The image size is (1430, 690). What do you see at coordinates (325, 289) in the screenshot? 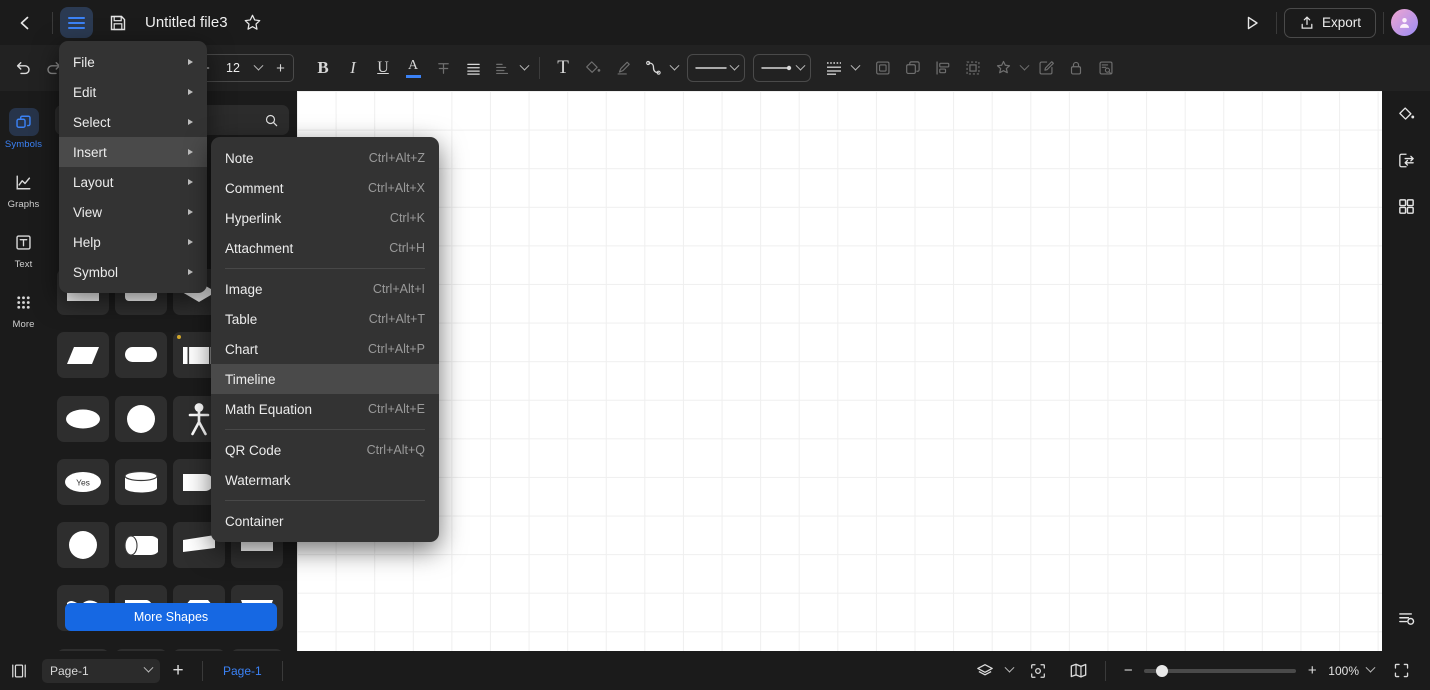
I see `submenu-item-image: Image Ctrl+Alt+I` at bounding box center [325, 289].